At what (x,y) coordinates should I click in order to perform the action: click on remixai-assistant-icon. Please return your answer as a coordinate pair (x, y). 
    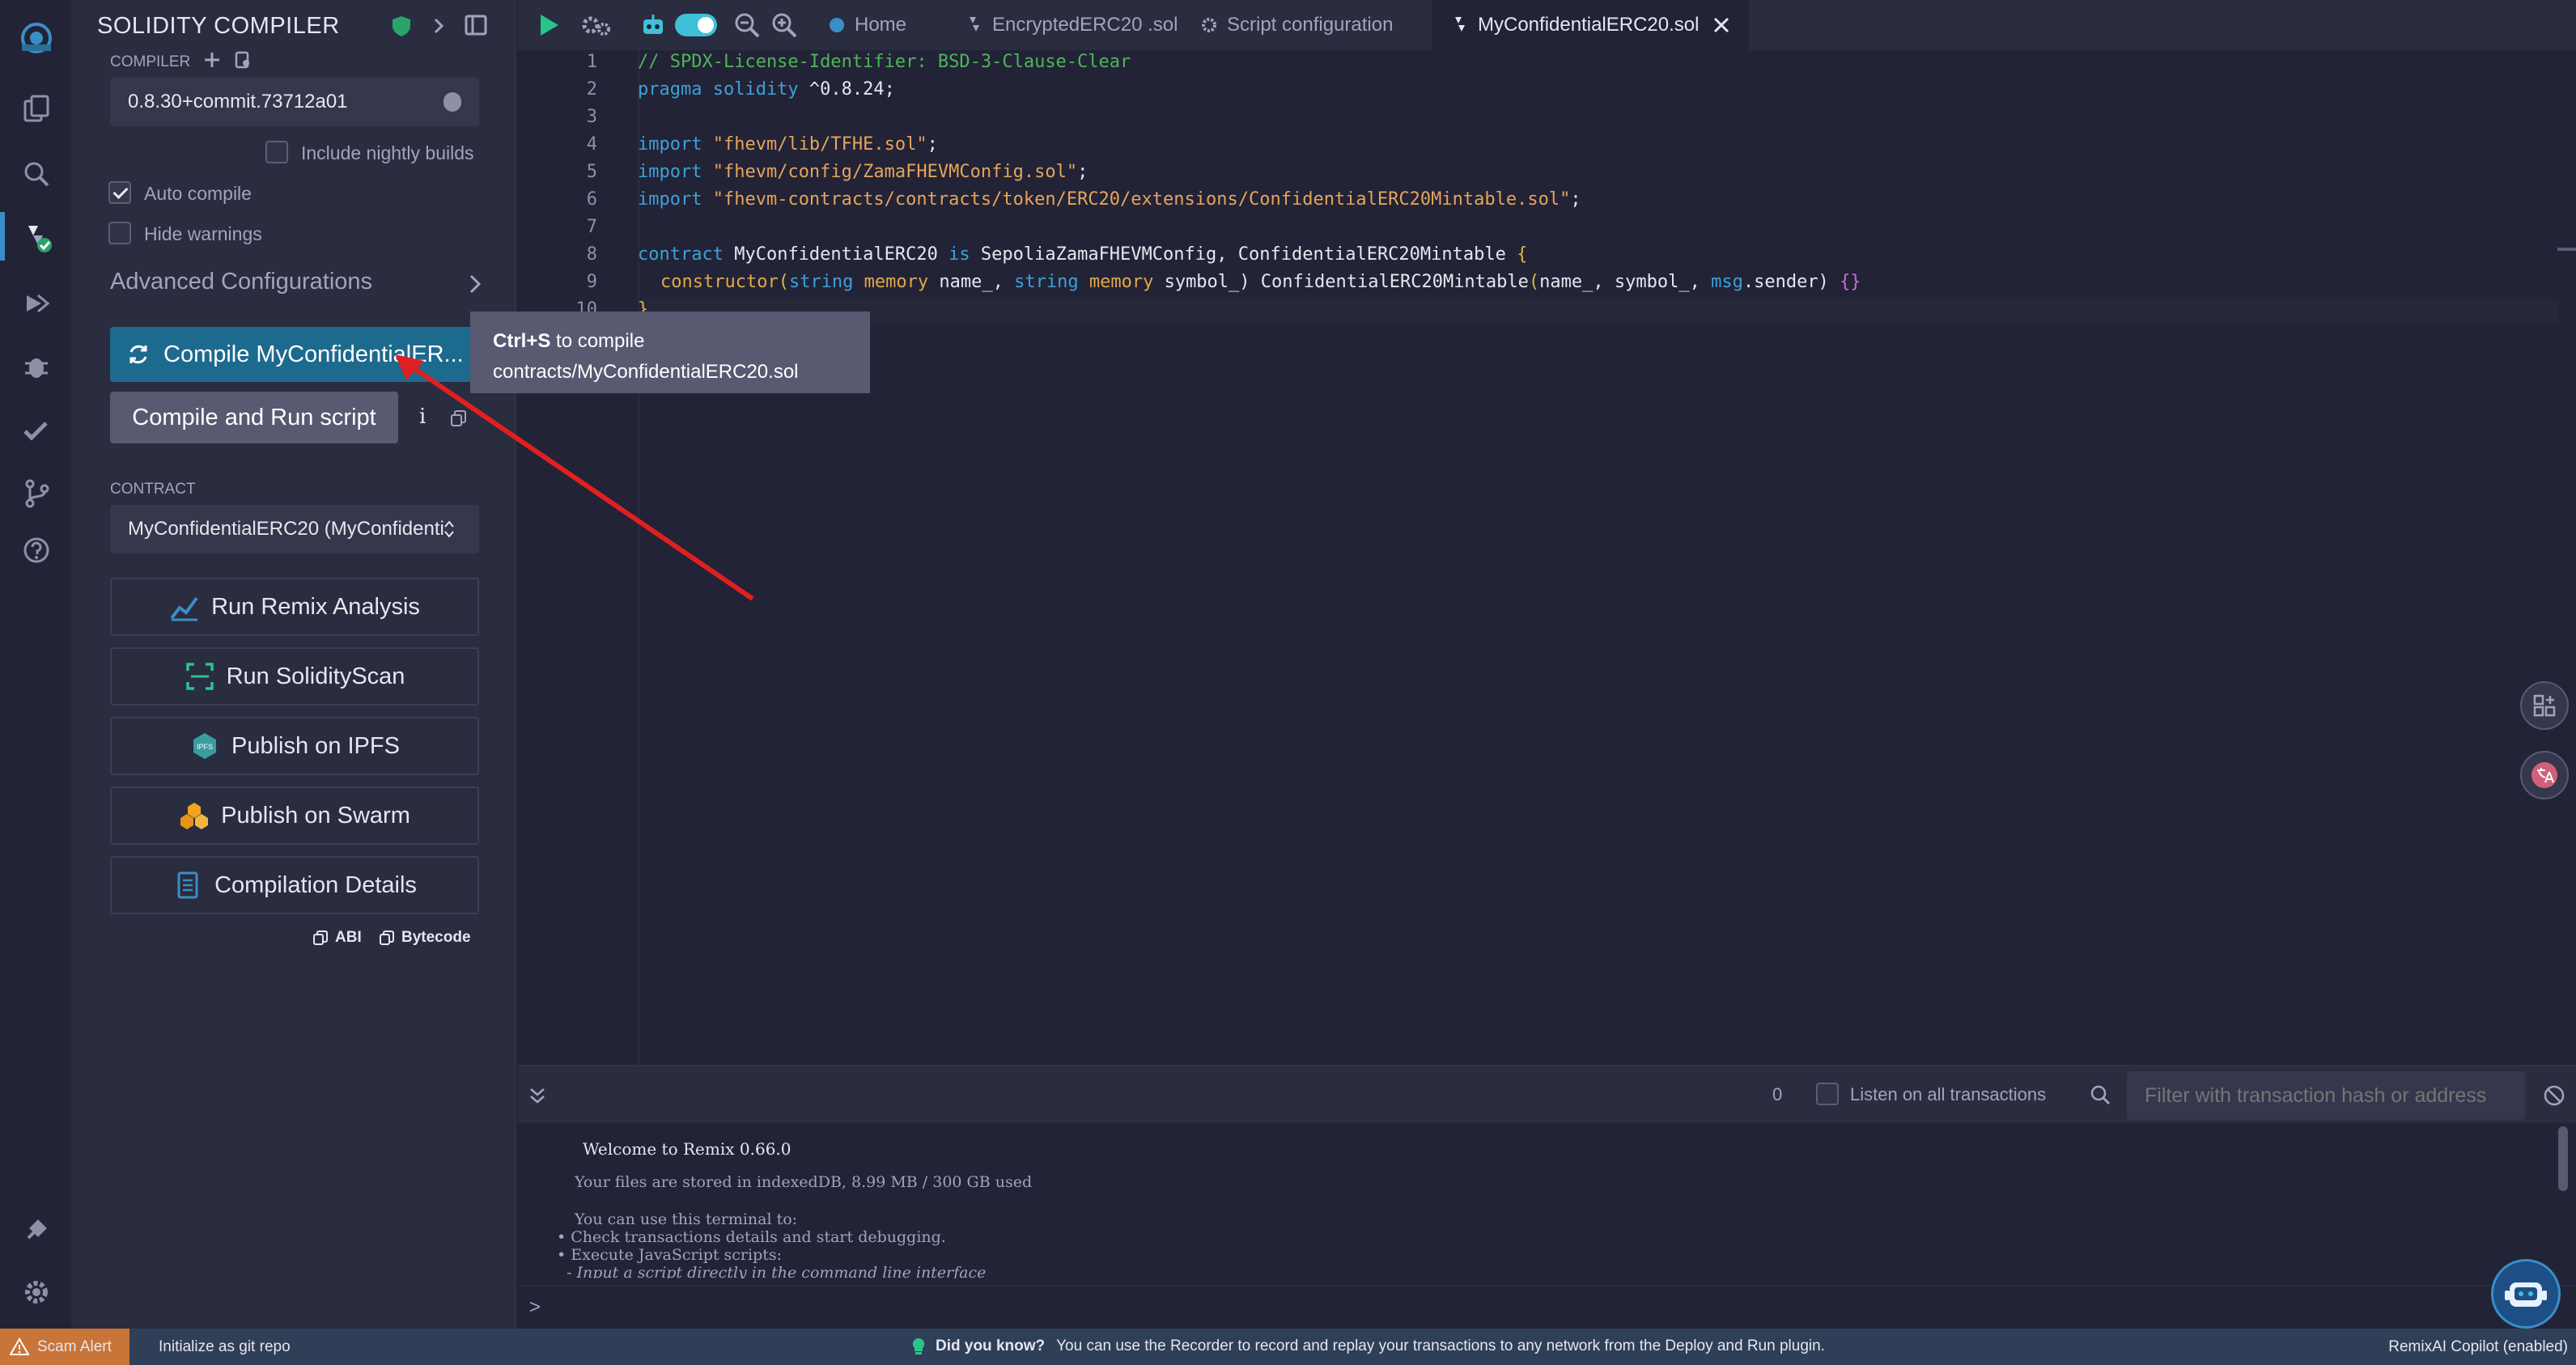
    Looking at the image, I should click on (2526, 1294).